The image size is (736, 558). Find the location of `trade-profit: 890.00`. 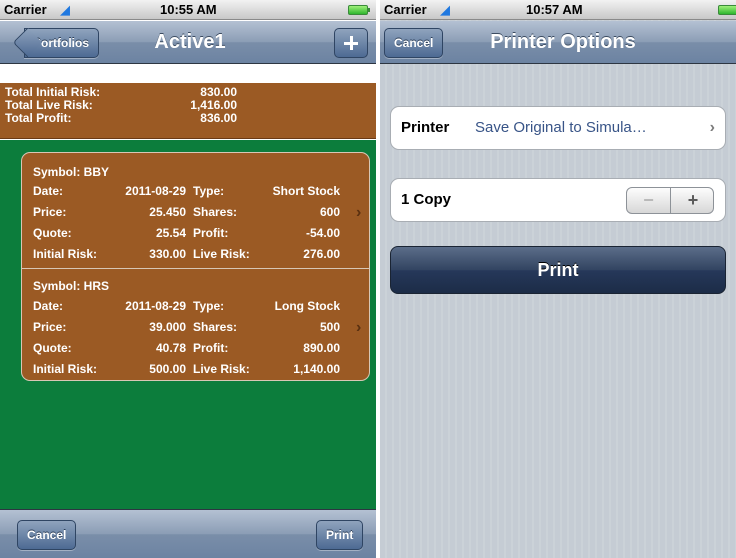

trade-profit: 890.00 is located at coordinates (321, 348).